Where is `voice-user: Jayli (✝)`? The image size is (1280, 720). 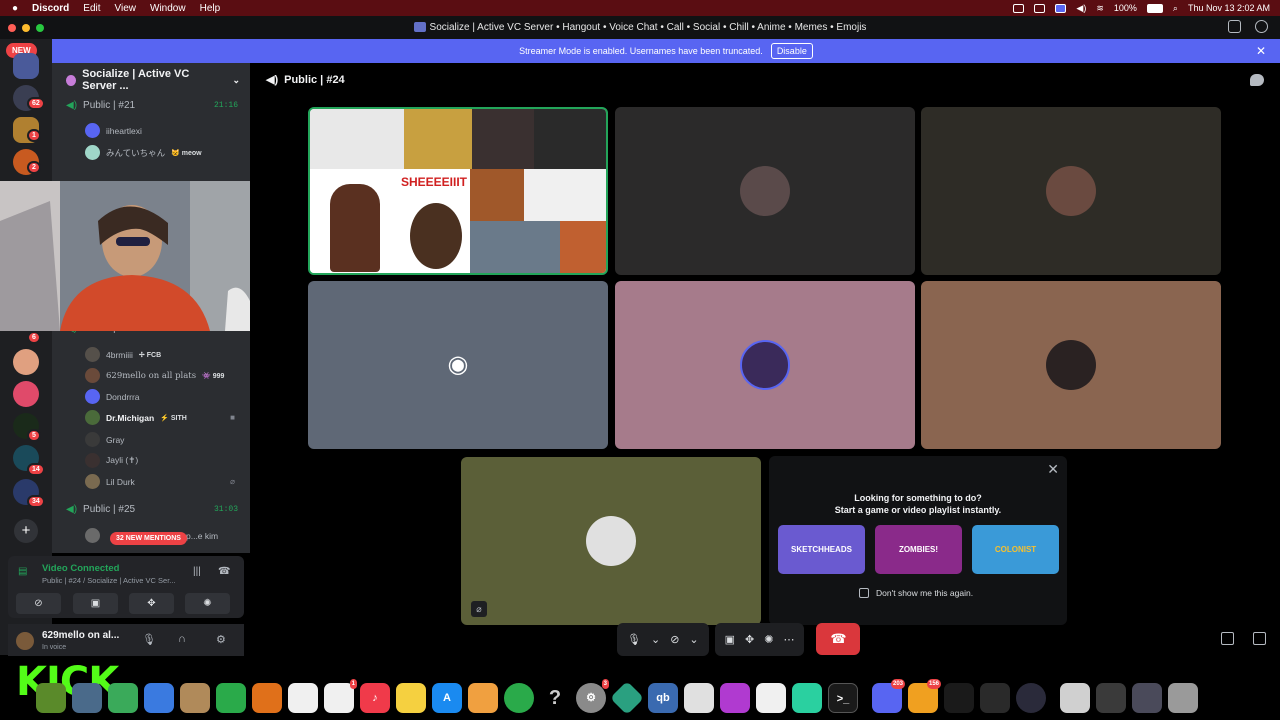 voice-user: Jayli (✝) is located at coordinates (160, 460).